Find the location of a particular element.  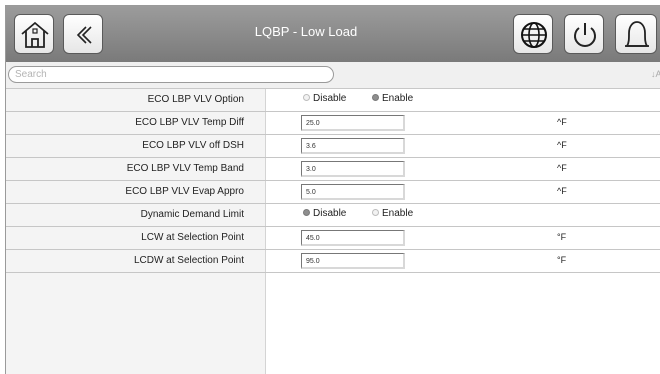

alarm-button is located at coordinates (636, 34).